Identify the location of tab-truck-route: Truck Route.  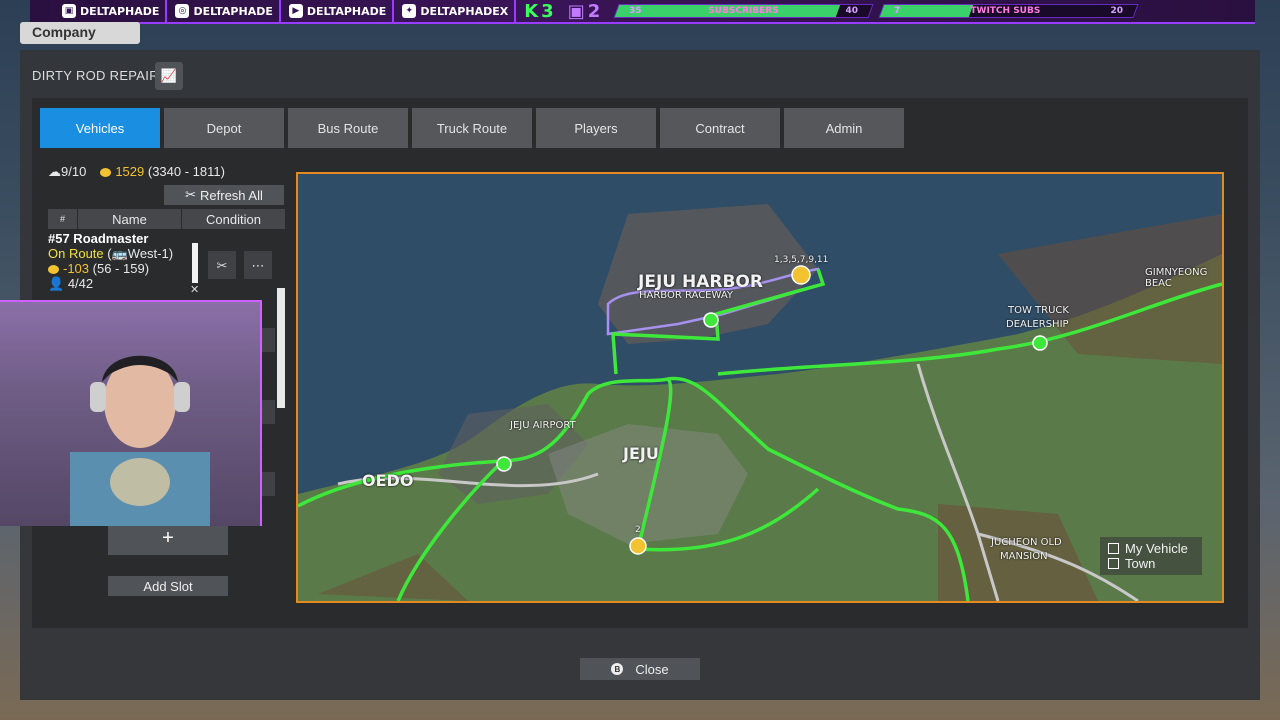
(472, 128).